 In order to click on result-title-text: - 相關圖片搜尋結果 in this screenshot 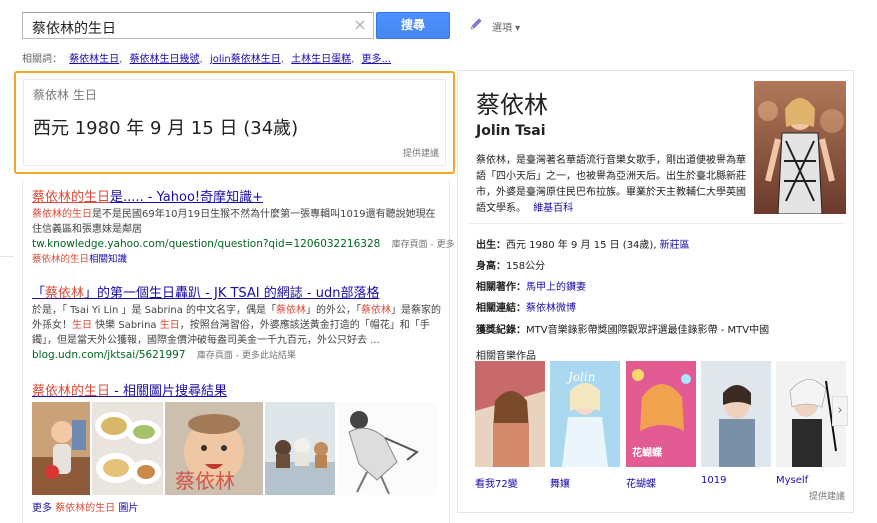, I will do `click(168, 391)`.